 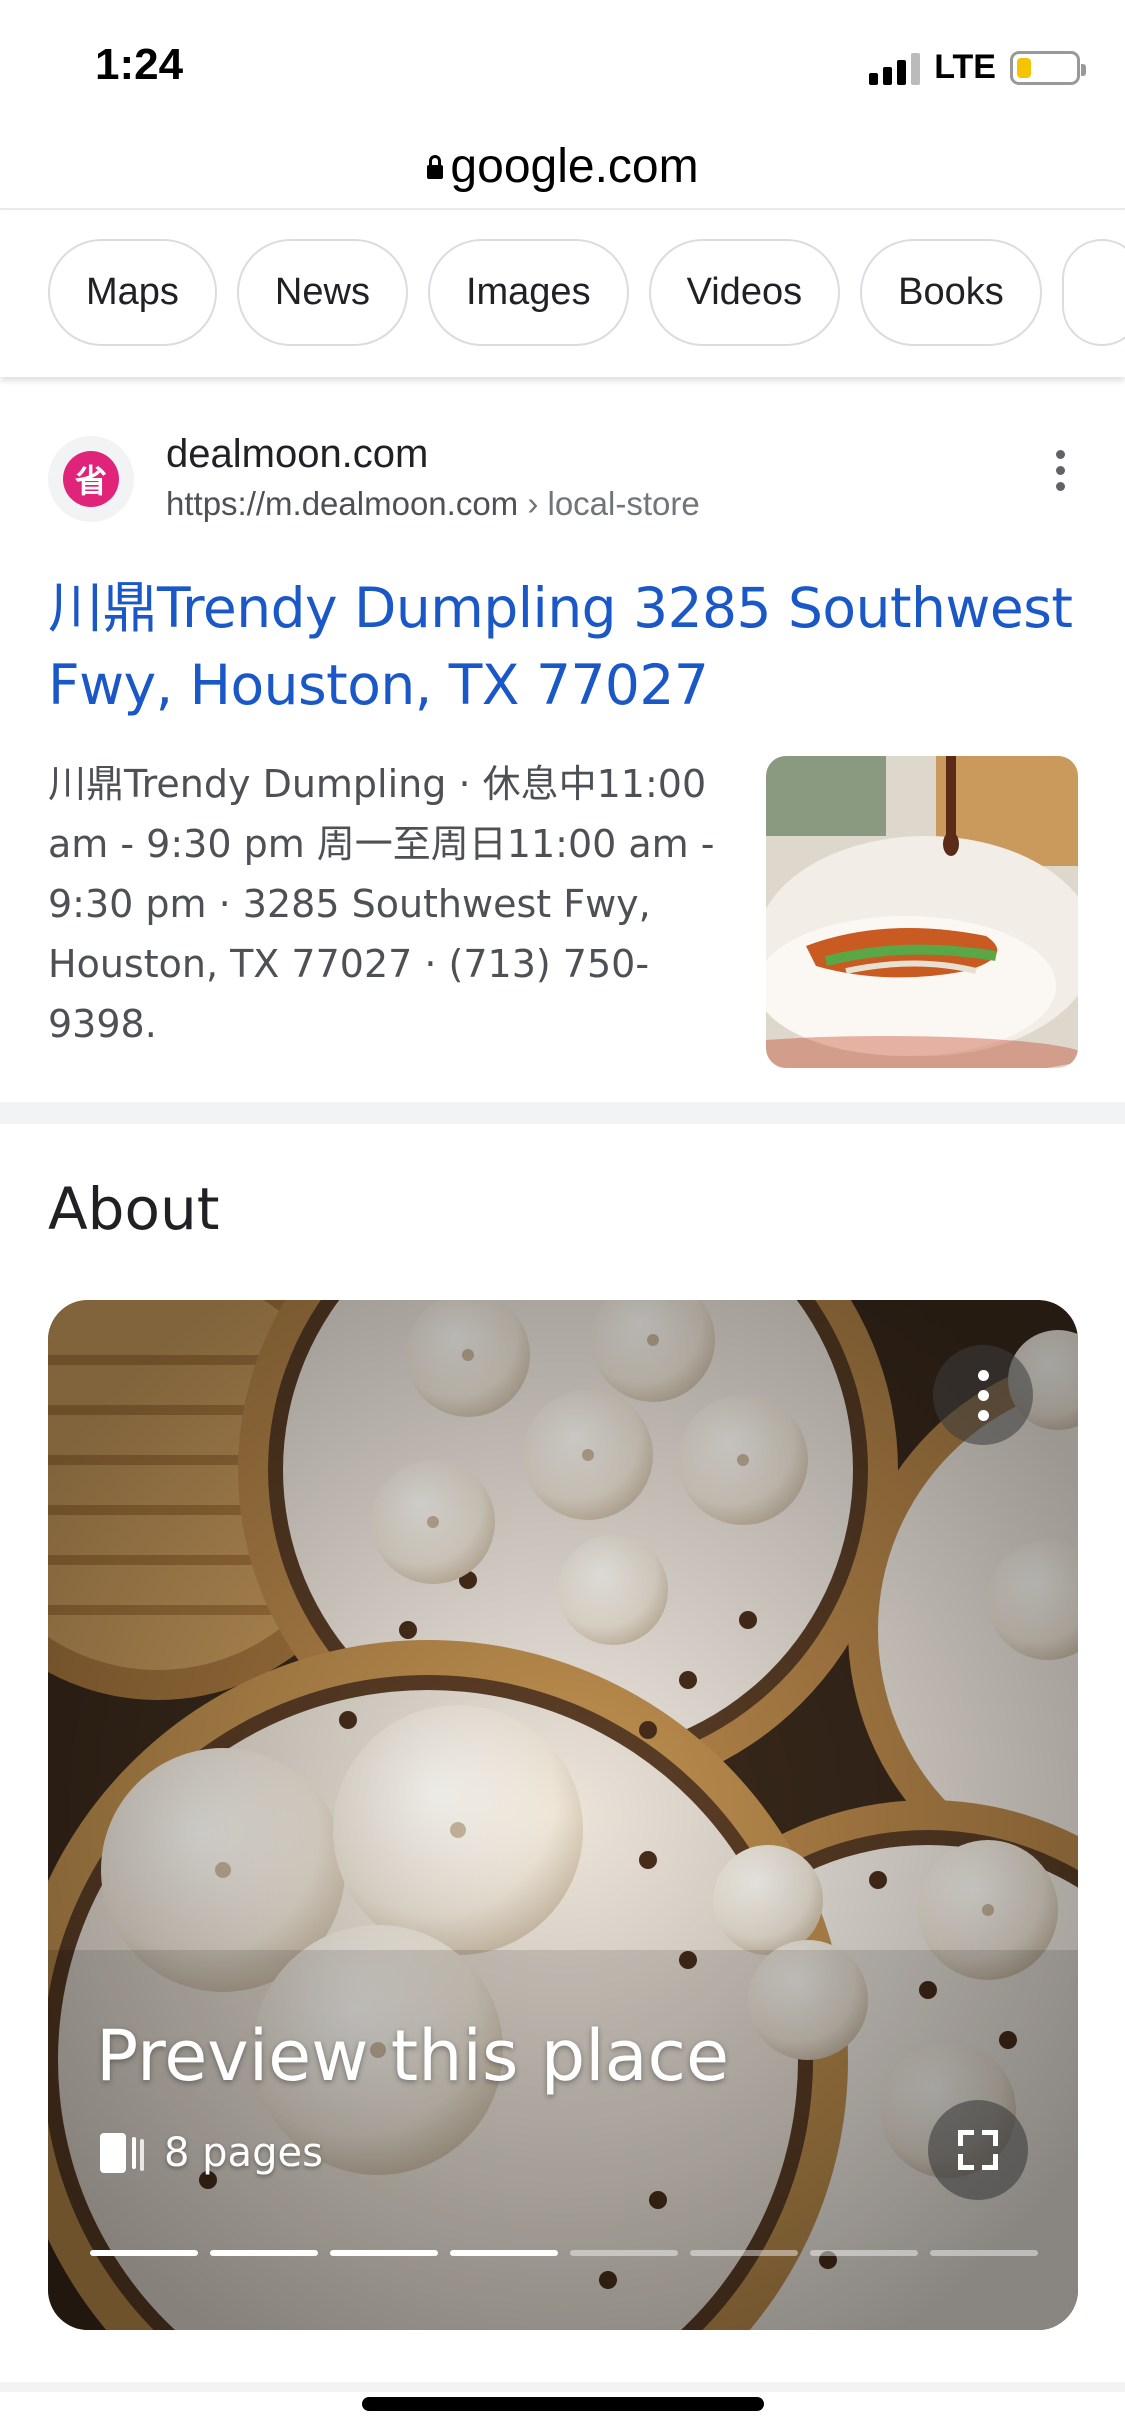 I want to click on preview-title: Preview this place, so click(x=413, y=2056).